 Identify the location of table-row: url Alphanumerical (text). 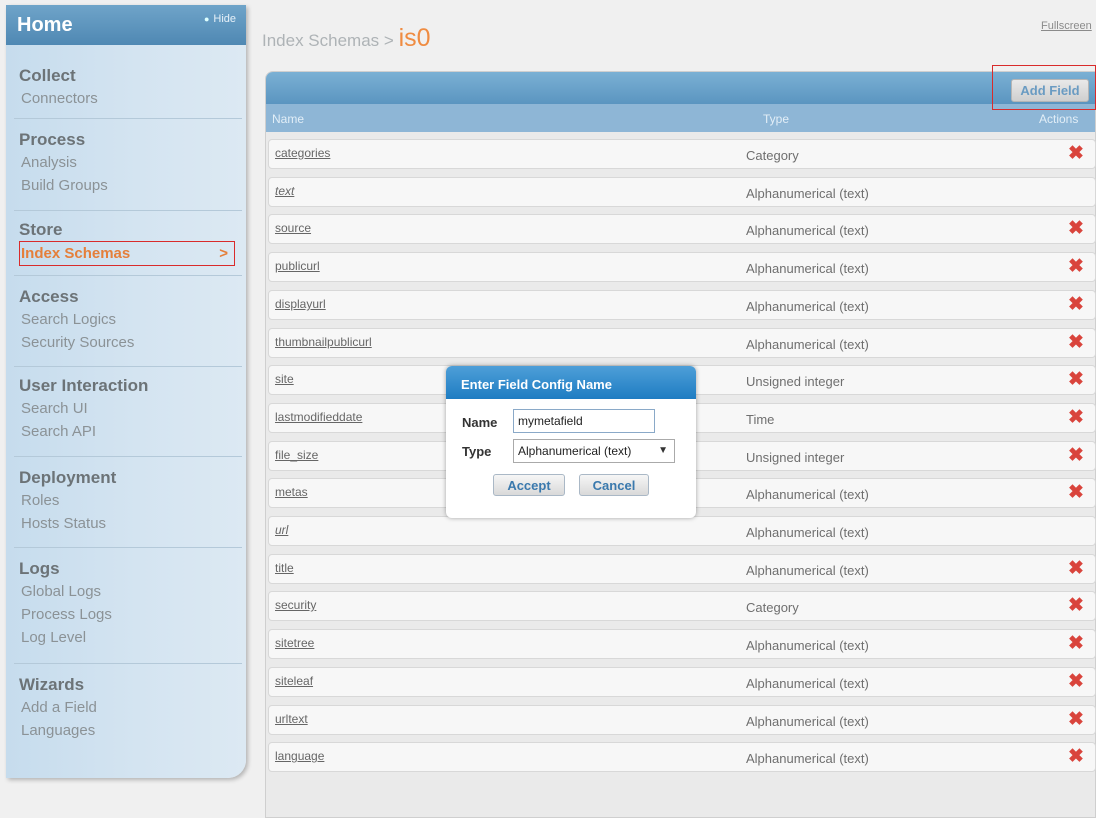
(682, 531).